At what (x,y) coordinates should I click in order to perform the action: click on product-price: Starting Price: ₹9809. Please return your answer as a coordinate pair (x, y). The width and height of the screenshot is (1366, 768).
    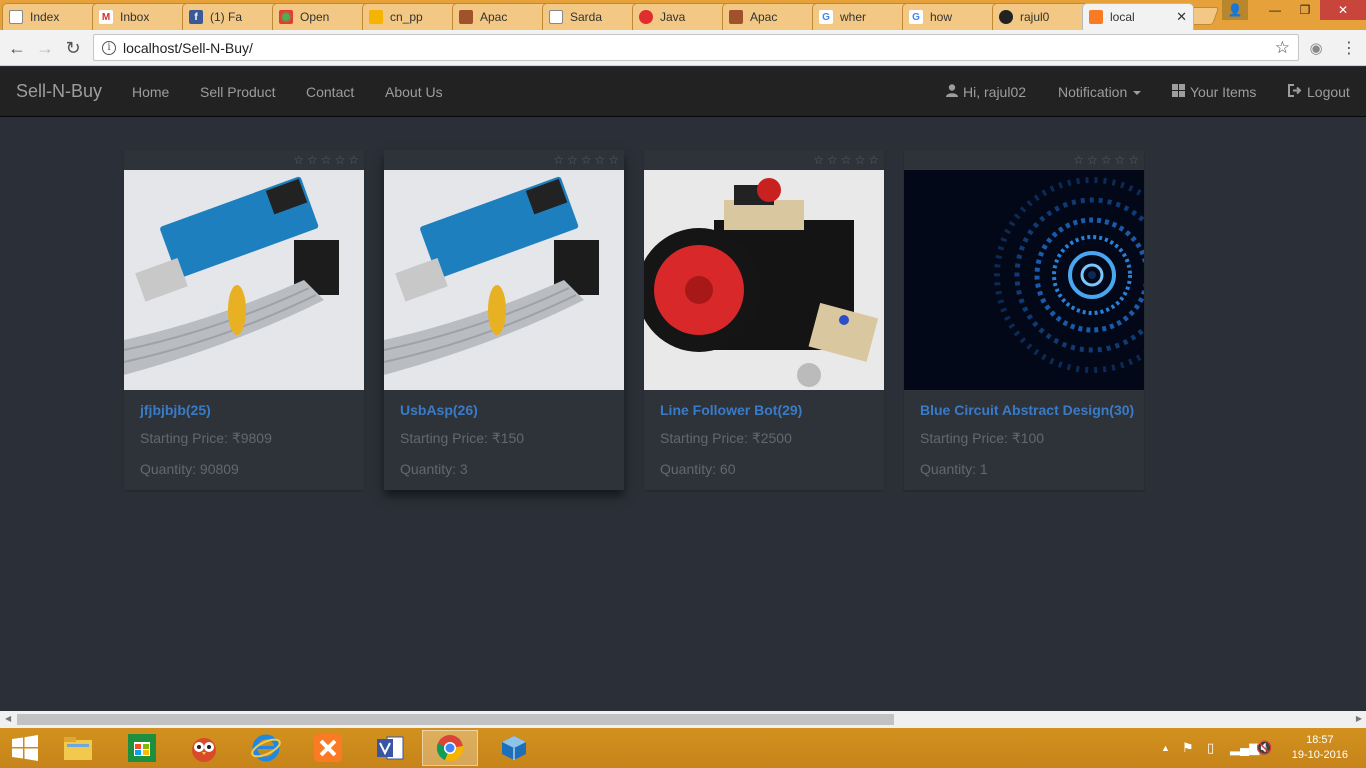
    Looking at the image, I should click on (206, 438).